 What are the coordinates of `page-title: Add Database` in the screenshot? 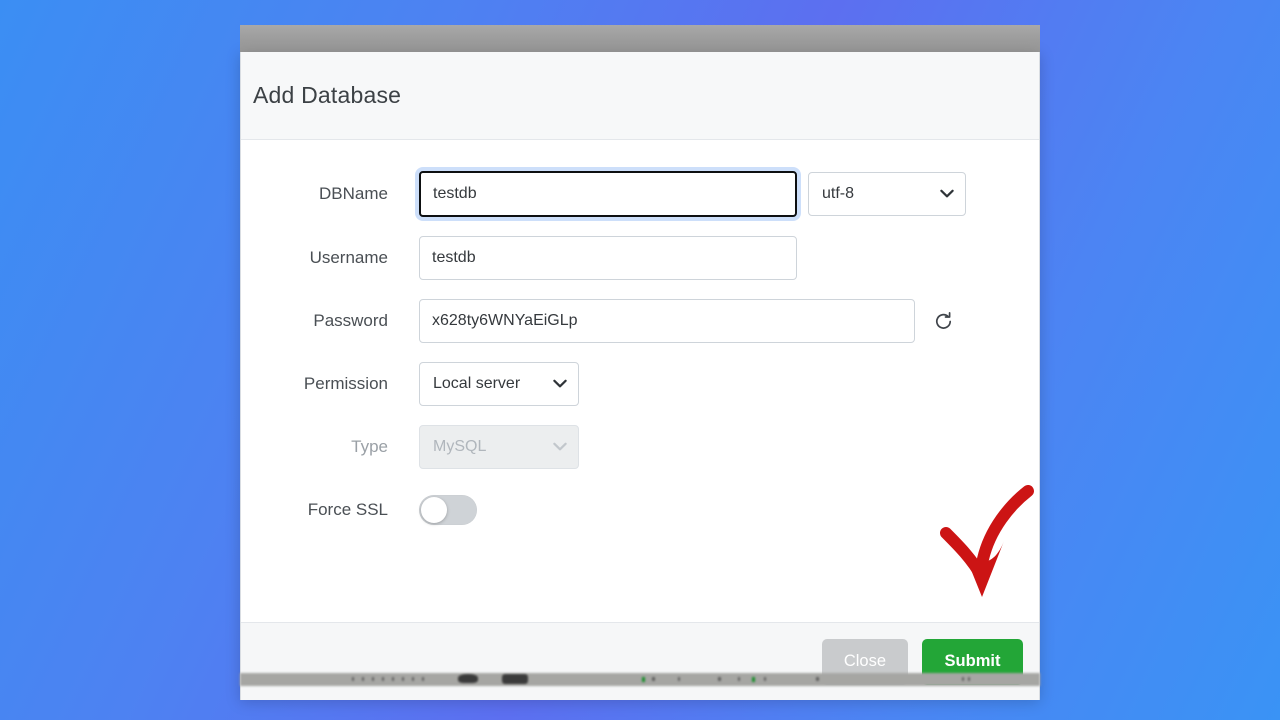 It's located at (327, 95).